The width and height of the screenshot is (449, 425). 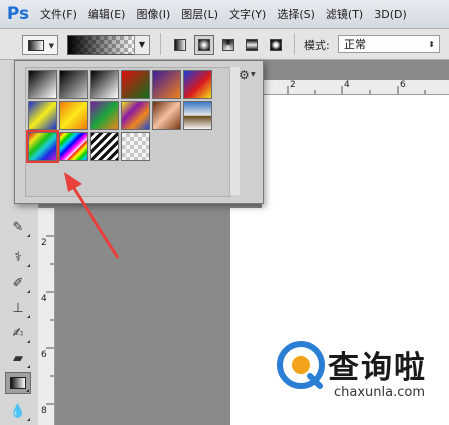 I want to click on watermark-url: chaxunla.com, so click(x=379, y=392).